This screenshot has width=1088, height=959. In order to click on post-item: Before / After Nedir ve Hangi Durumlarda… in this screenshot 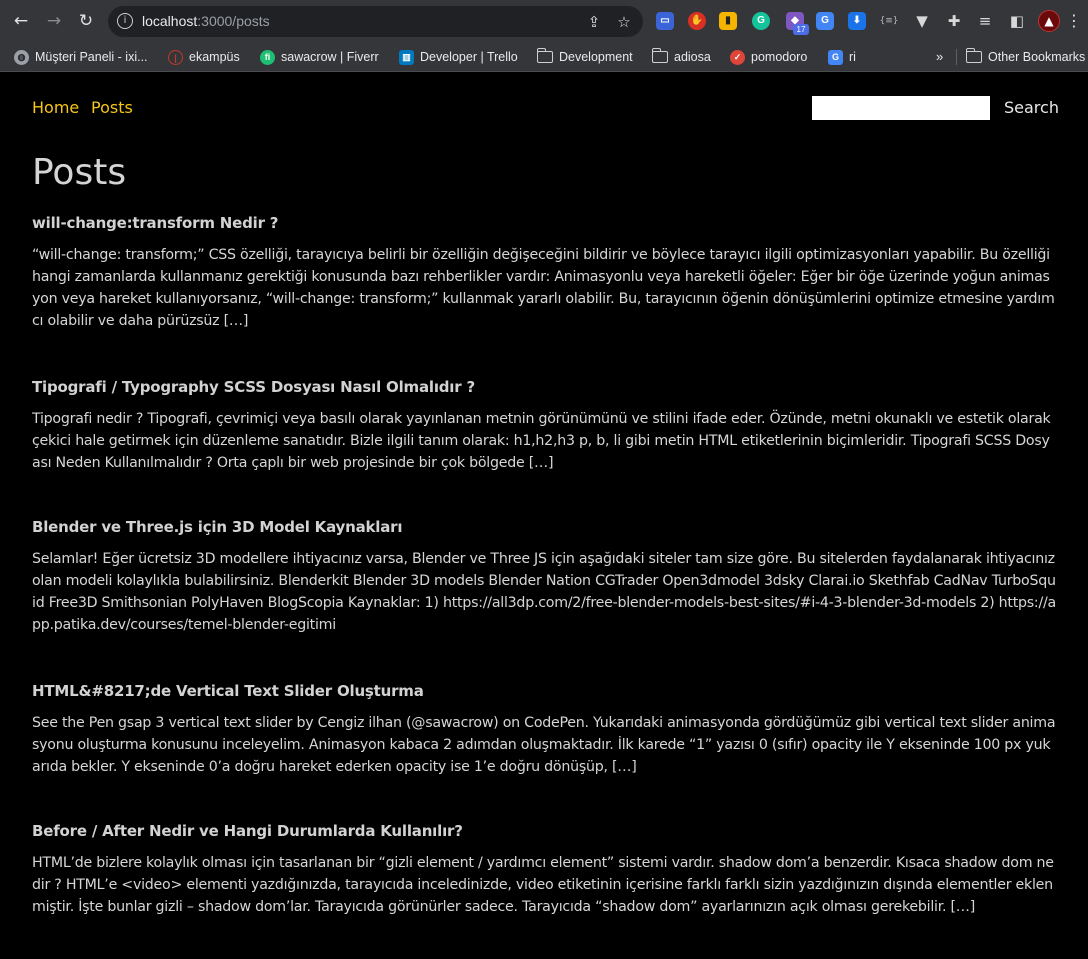, I will do `click(544, 869)`.